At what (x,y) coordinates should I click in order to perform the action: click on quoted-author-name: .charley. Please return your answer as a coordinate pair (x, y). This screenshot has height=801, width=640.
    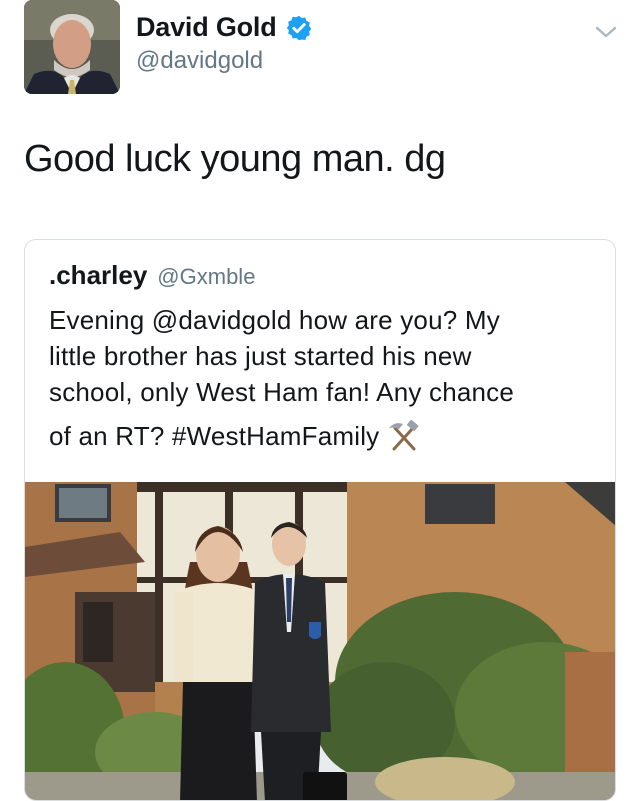
    Looking at the image, I should click on (98, 275).